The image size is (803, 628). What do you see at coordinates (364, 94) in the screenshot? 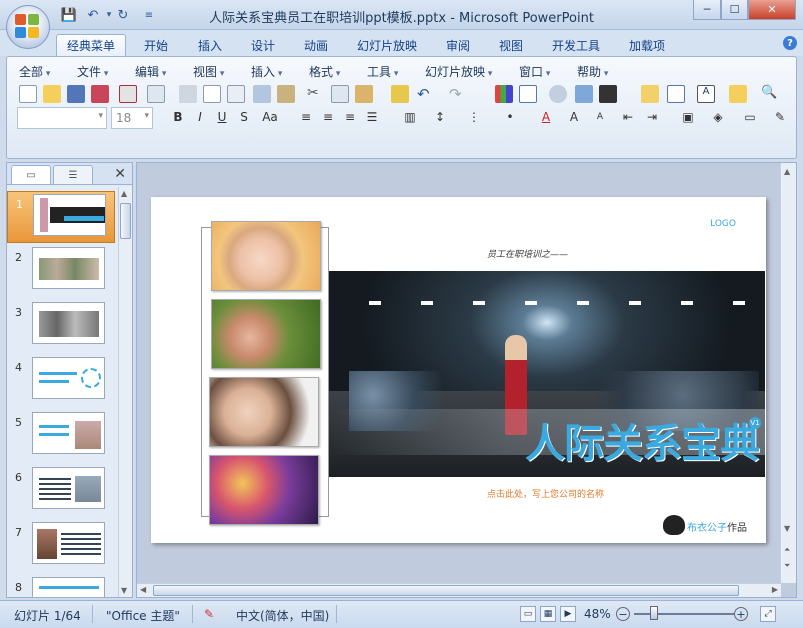
I see `paste-icon` at bounding box center [364, 94].